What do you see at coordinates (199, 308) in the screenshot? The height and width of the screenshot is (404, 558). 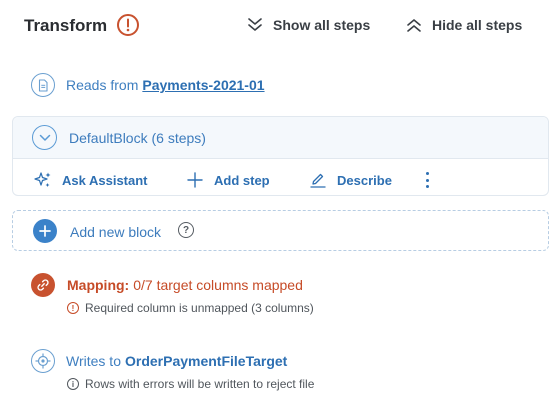 I see `mapping-warning-text: Required column is unmapped (3 columns)` at bounding box center [199, 308].